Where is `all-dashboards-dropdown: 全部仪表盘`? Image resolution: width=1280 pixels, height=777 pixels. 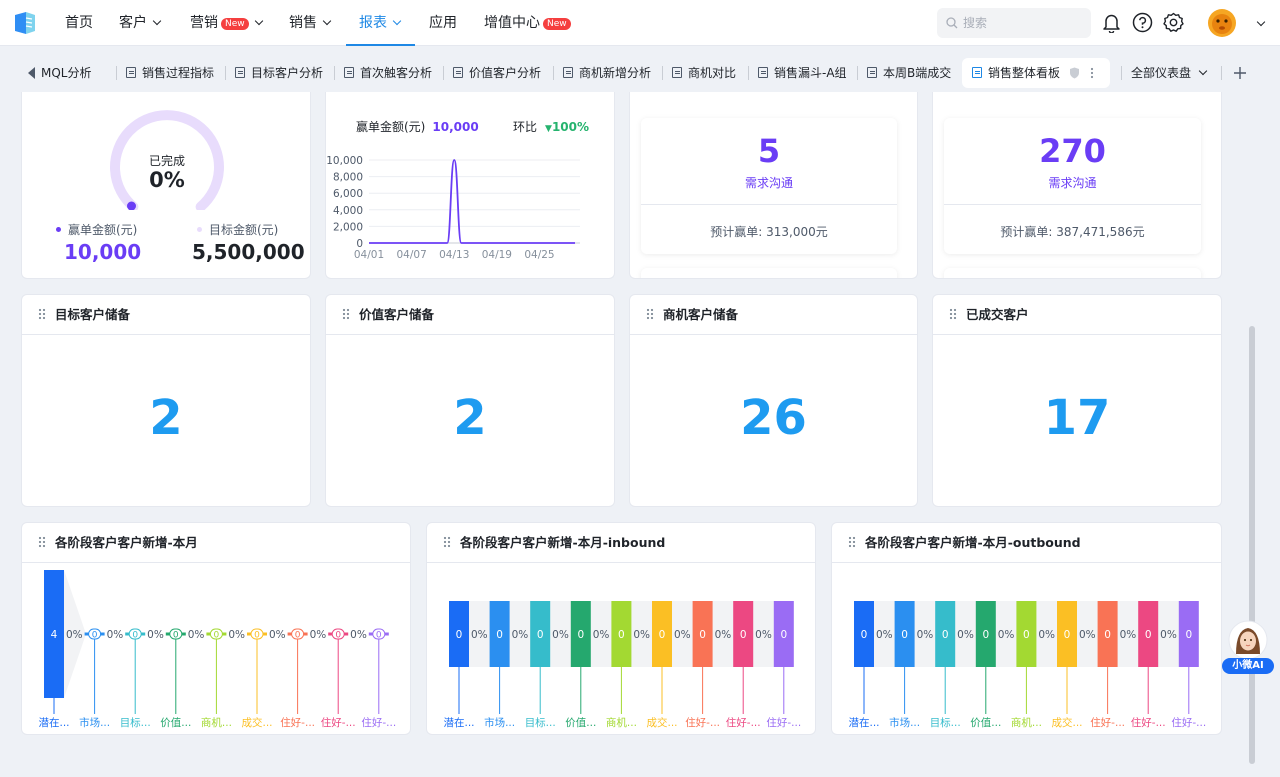 all-dashboards-dropdown: 全部仪表盘 is located at coordinates (1169, 73).